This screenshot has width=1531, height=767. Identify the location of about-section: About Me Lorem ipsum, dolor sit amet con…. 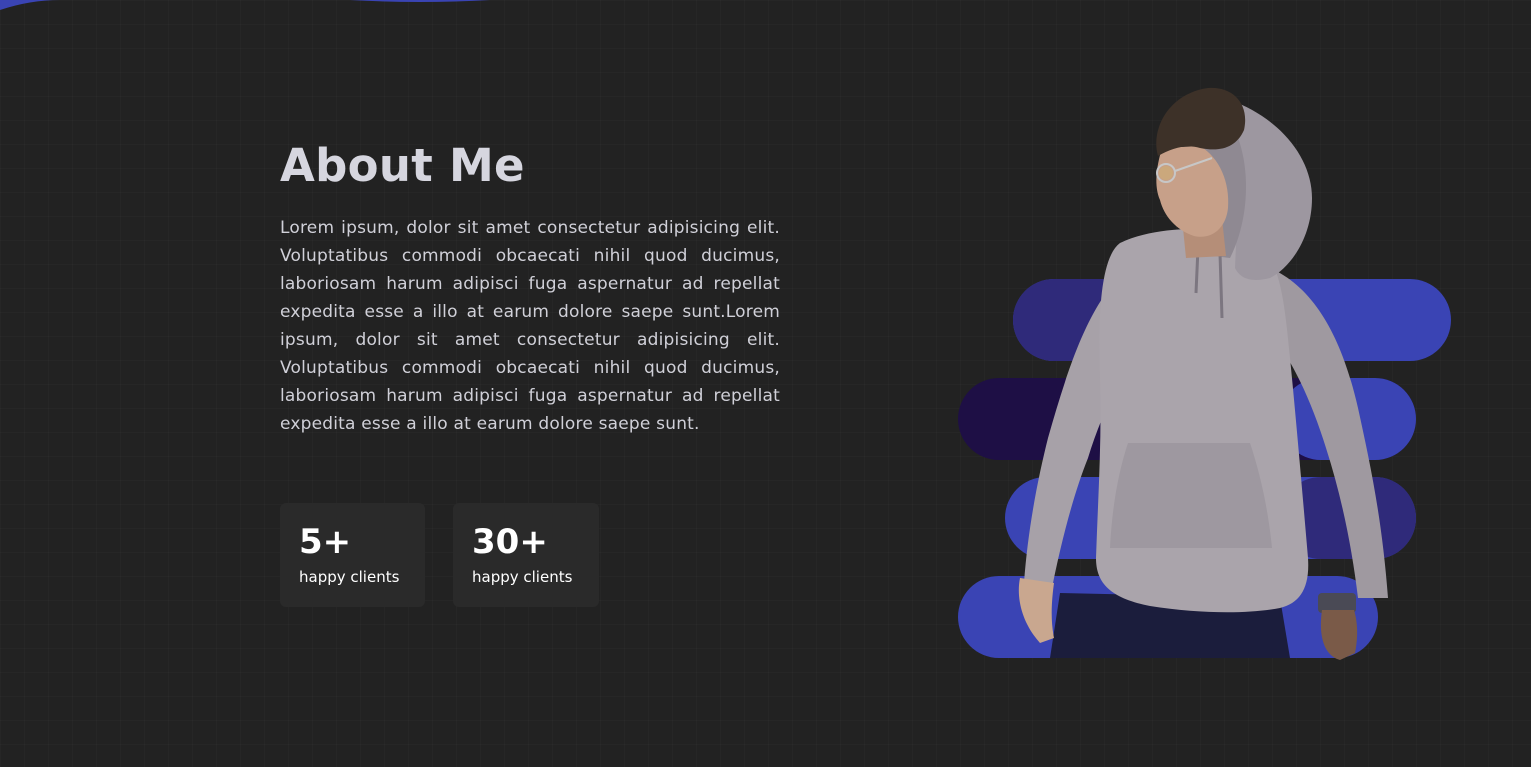
(530, 288).